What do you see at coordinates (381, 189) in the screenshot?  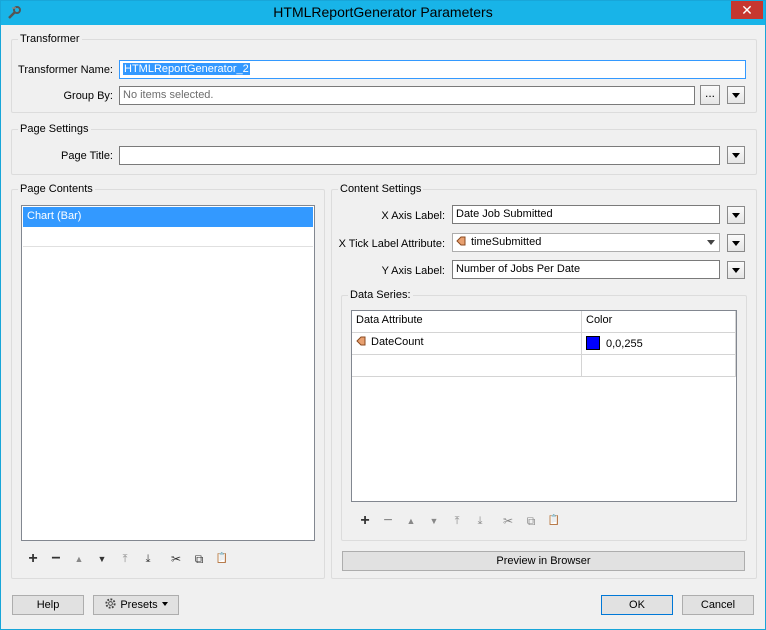 I see `content-settings-group-title: Content Settings` at bounding box center [381, 189].